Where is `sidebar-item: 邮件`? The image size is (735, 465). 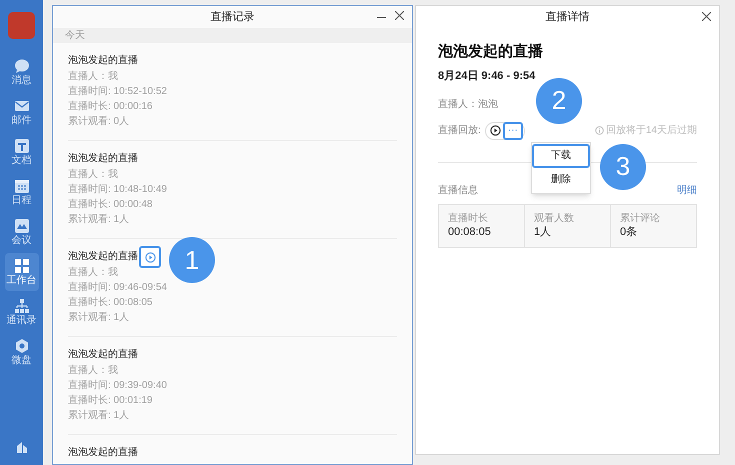
sidebar-item: 邮件 is located at coordinates (21, 112).